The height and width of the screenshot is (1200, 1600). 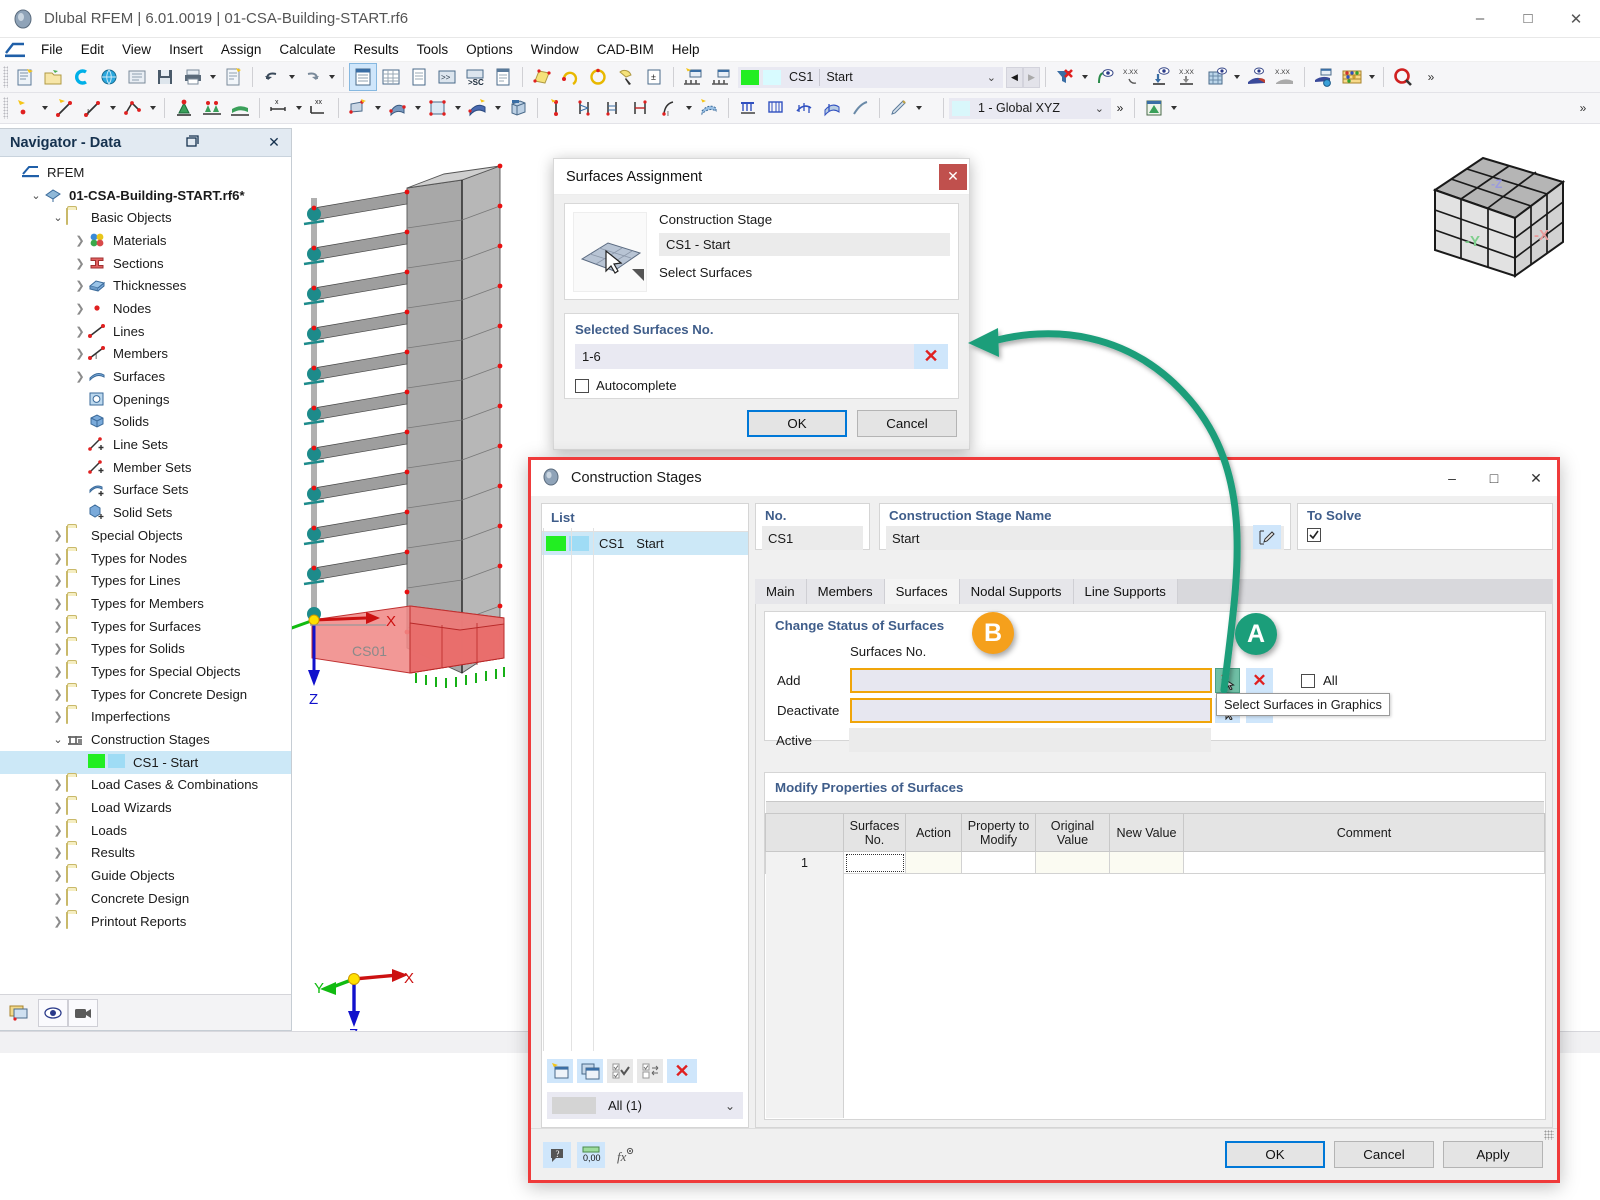 What do you see at coordinates (376, 49) in the screenshot?
I see `menu-results: Results` at bounding box center [376, 49].